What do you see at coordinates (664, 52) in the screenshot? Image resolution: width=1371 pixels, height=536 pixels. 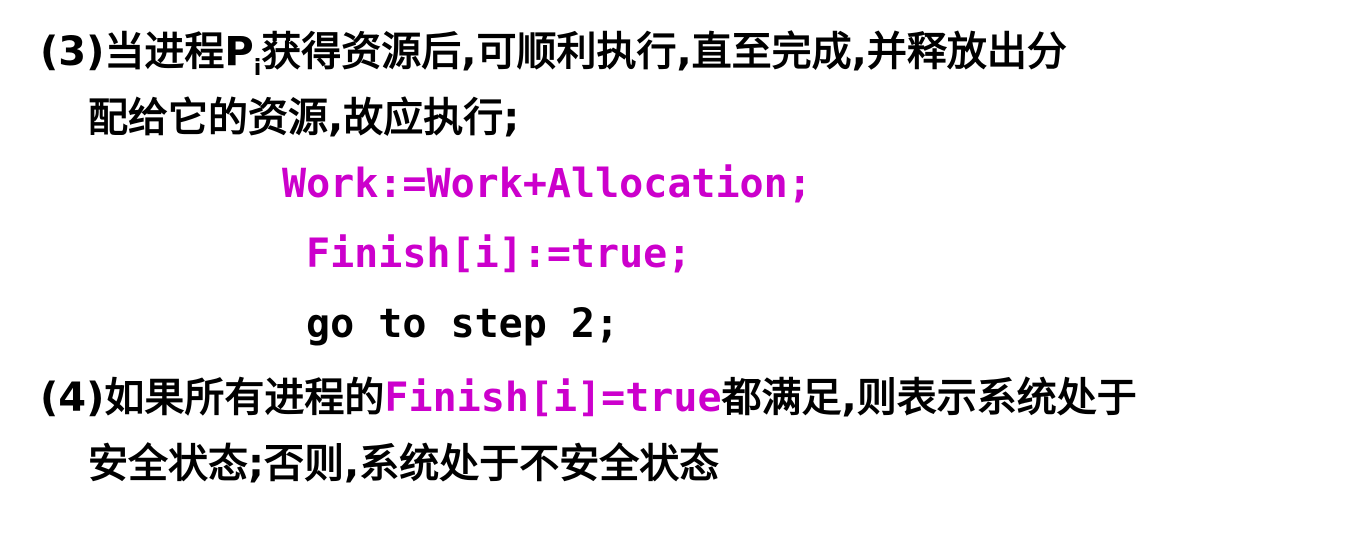 I see `step3-suffix: 获得资源后,可顺利执行,直至完成,并释放出分` at bounding box center [664, 52].